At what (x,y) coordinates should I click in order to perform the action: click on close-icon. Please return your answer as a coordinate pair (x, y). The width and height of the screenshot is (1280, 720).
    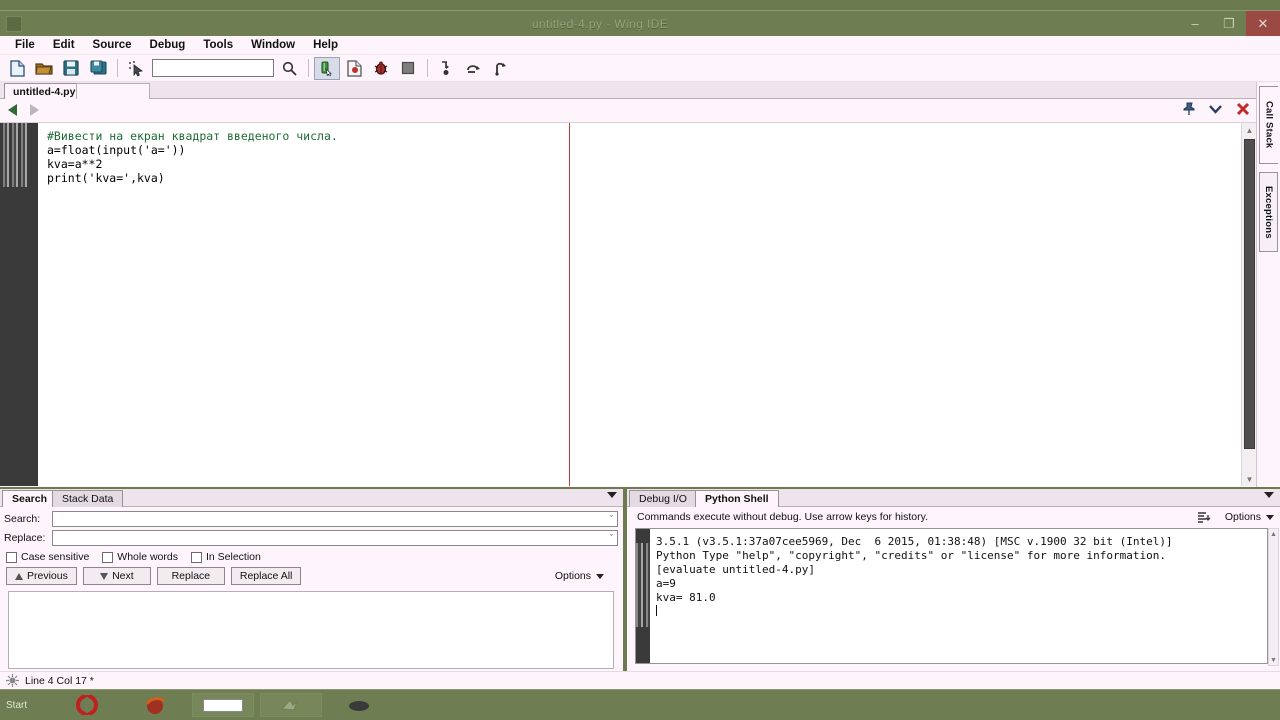
    Looking at the image, I should click on (1243, 109).